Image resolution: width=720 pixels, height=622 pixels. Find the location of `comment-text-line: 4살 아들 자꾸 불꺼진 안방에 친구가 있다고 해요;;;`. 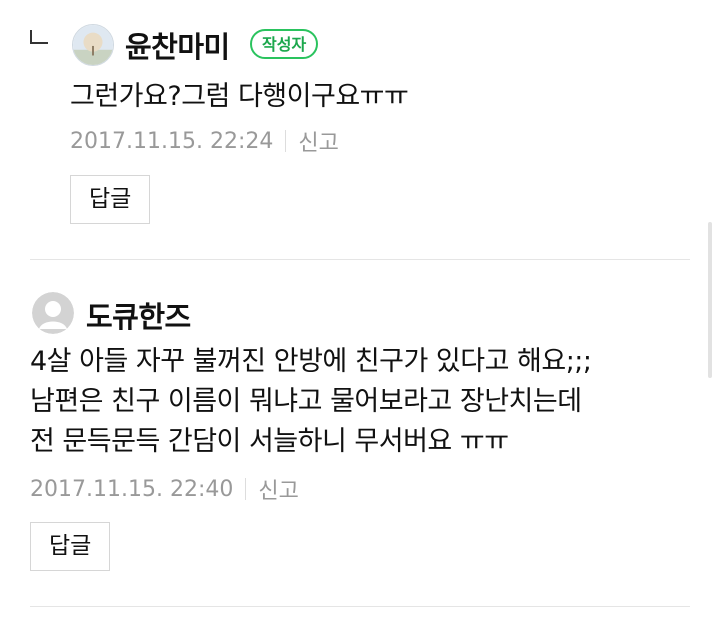

comment-text-line: 4살 아들 자꾸 불꺼진 안방에 친구가 있다고 해요;;; is located at coordinates (311, 361).